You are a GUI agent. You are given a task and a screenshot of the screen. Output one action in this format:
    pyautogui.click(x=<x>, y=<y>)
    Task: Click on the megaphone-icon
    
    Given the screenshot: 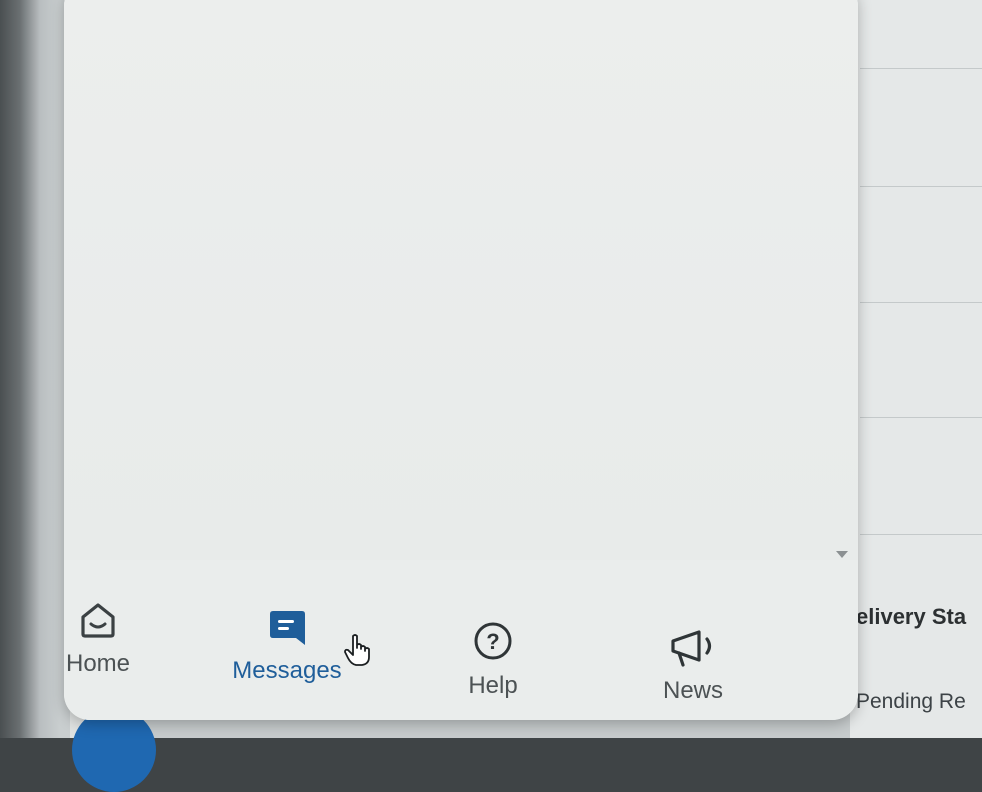 What is the action you would take?
    pyautogui.click(x=691, y=648)
    